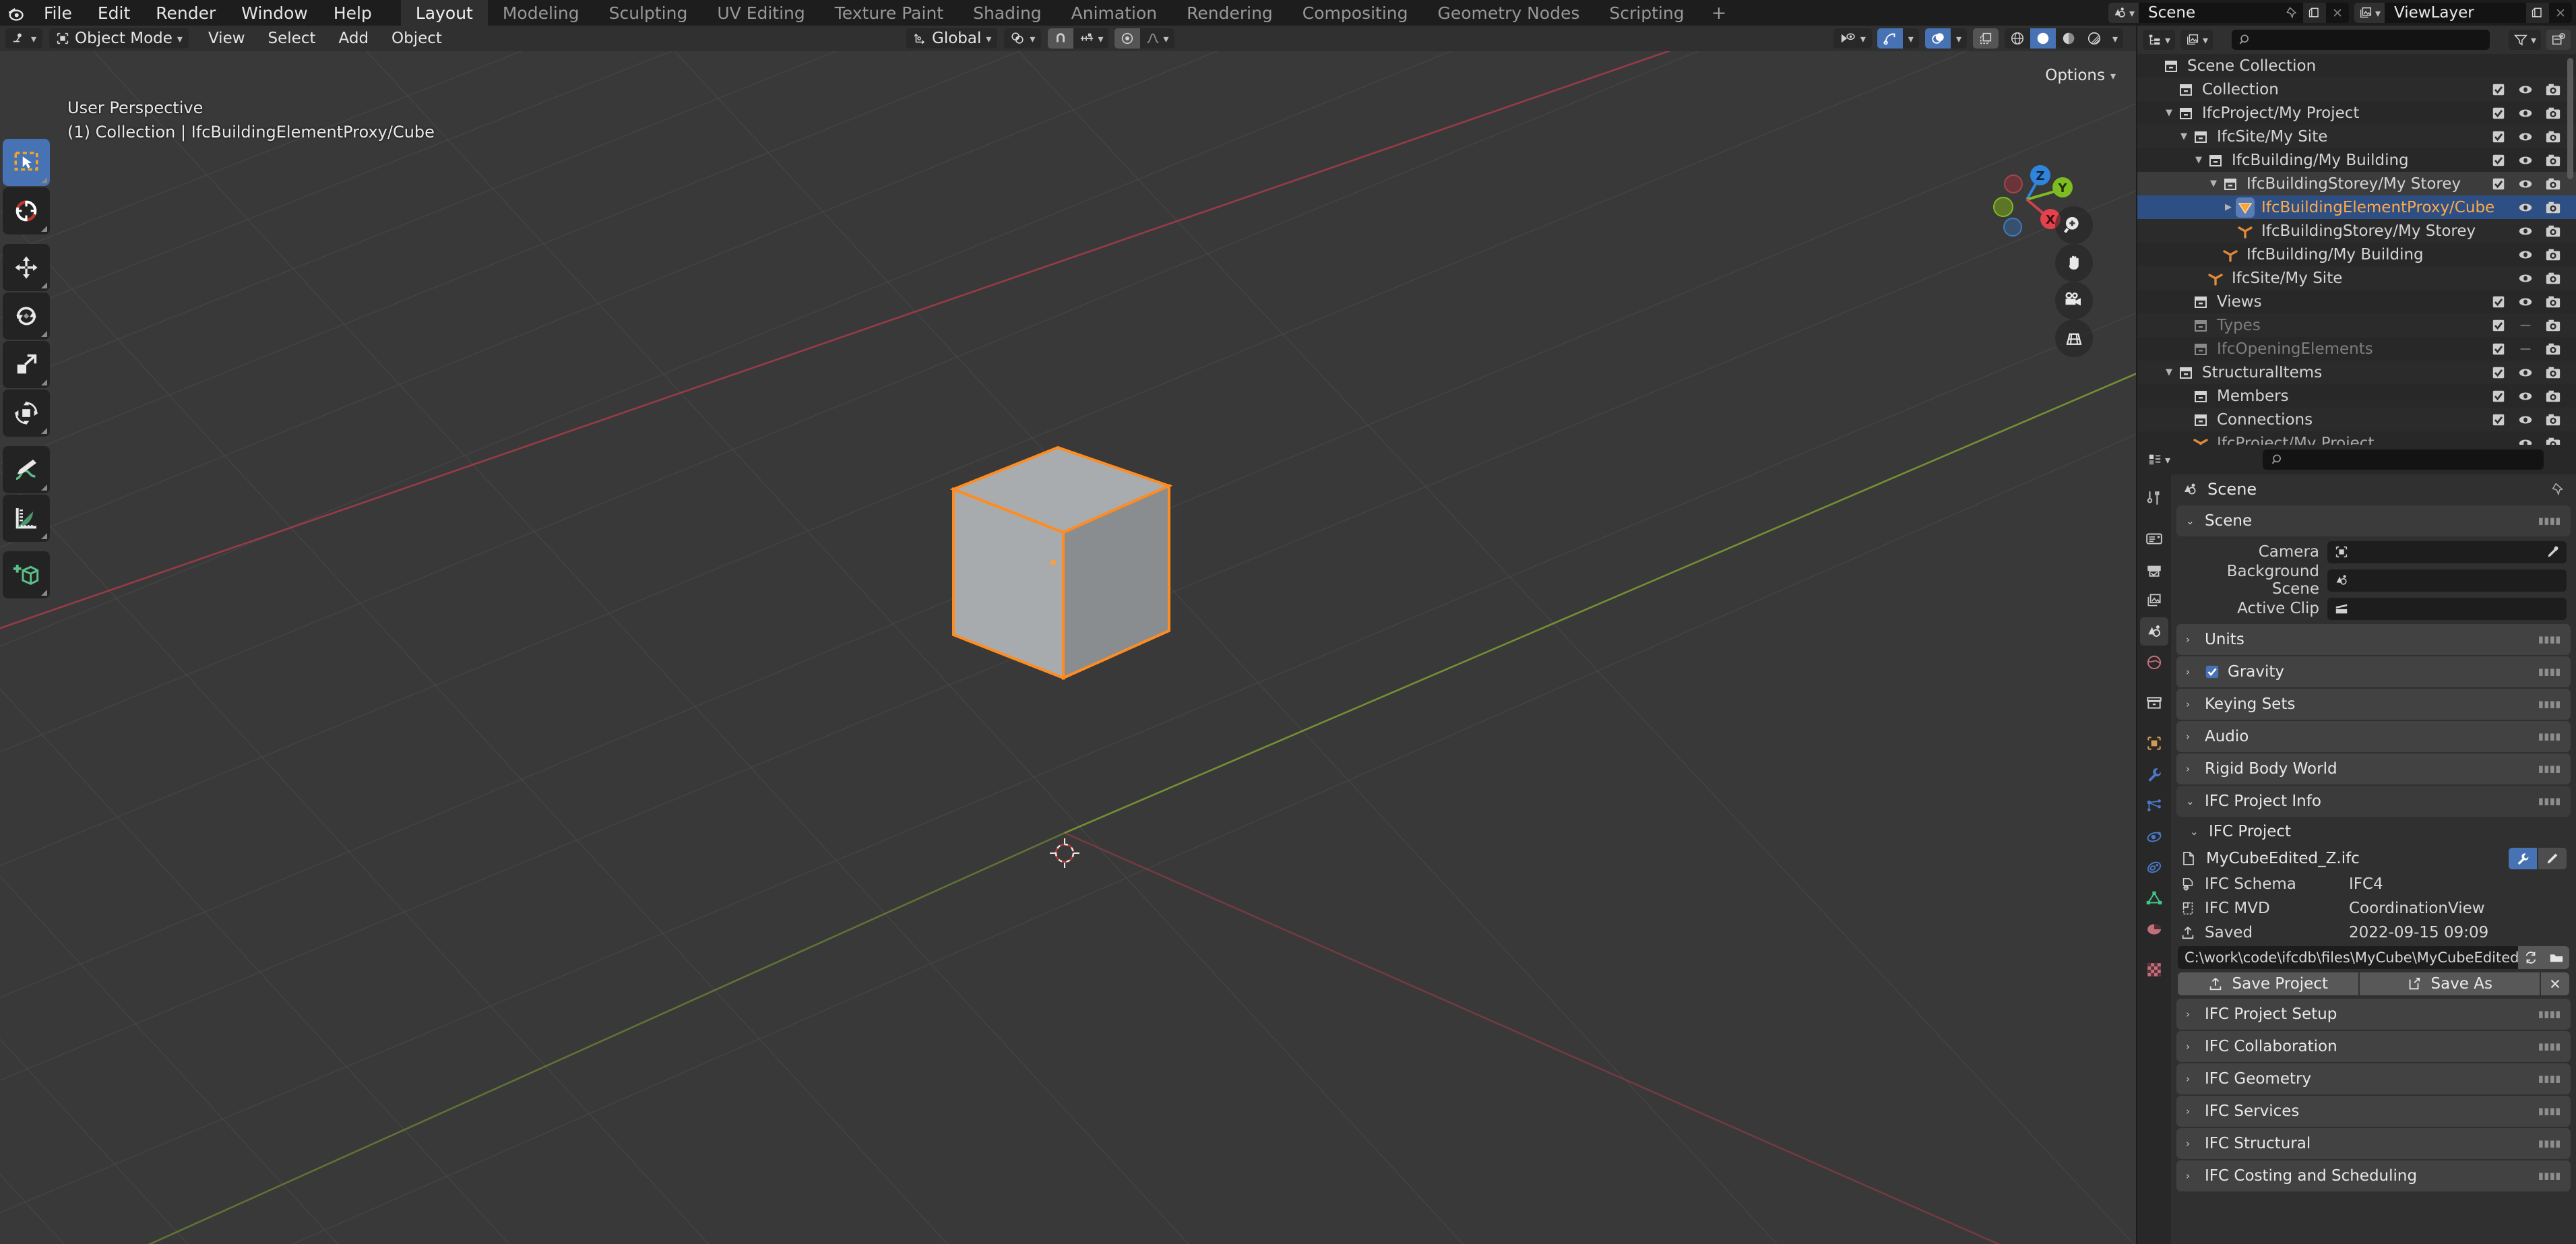  Describe the element at coordinates (26, 316) in the screenshot. I see `rotate-tool` at that location.